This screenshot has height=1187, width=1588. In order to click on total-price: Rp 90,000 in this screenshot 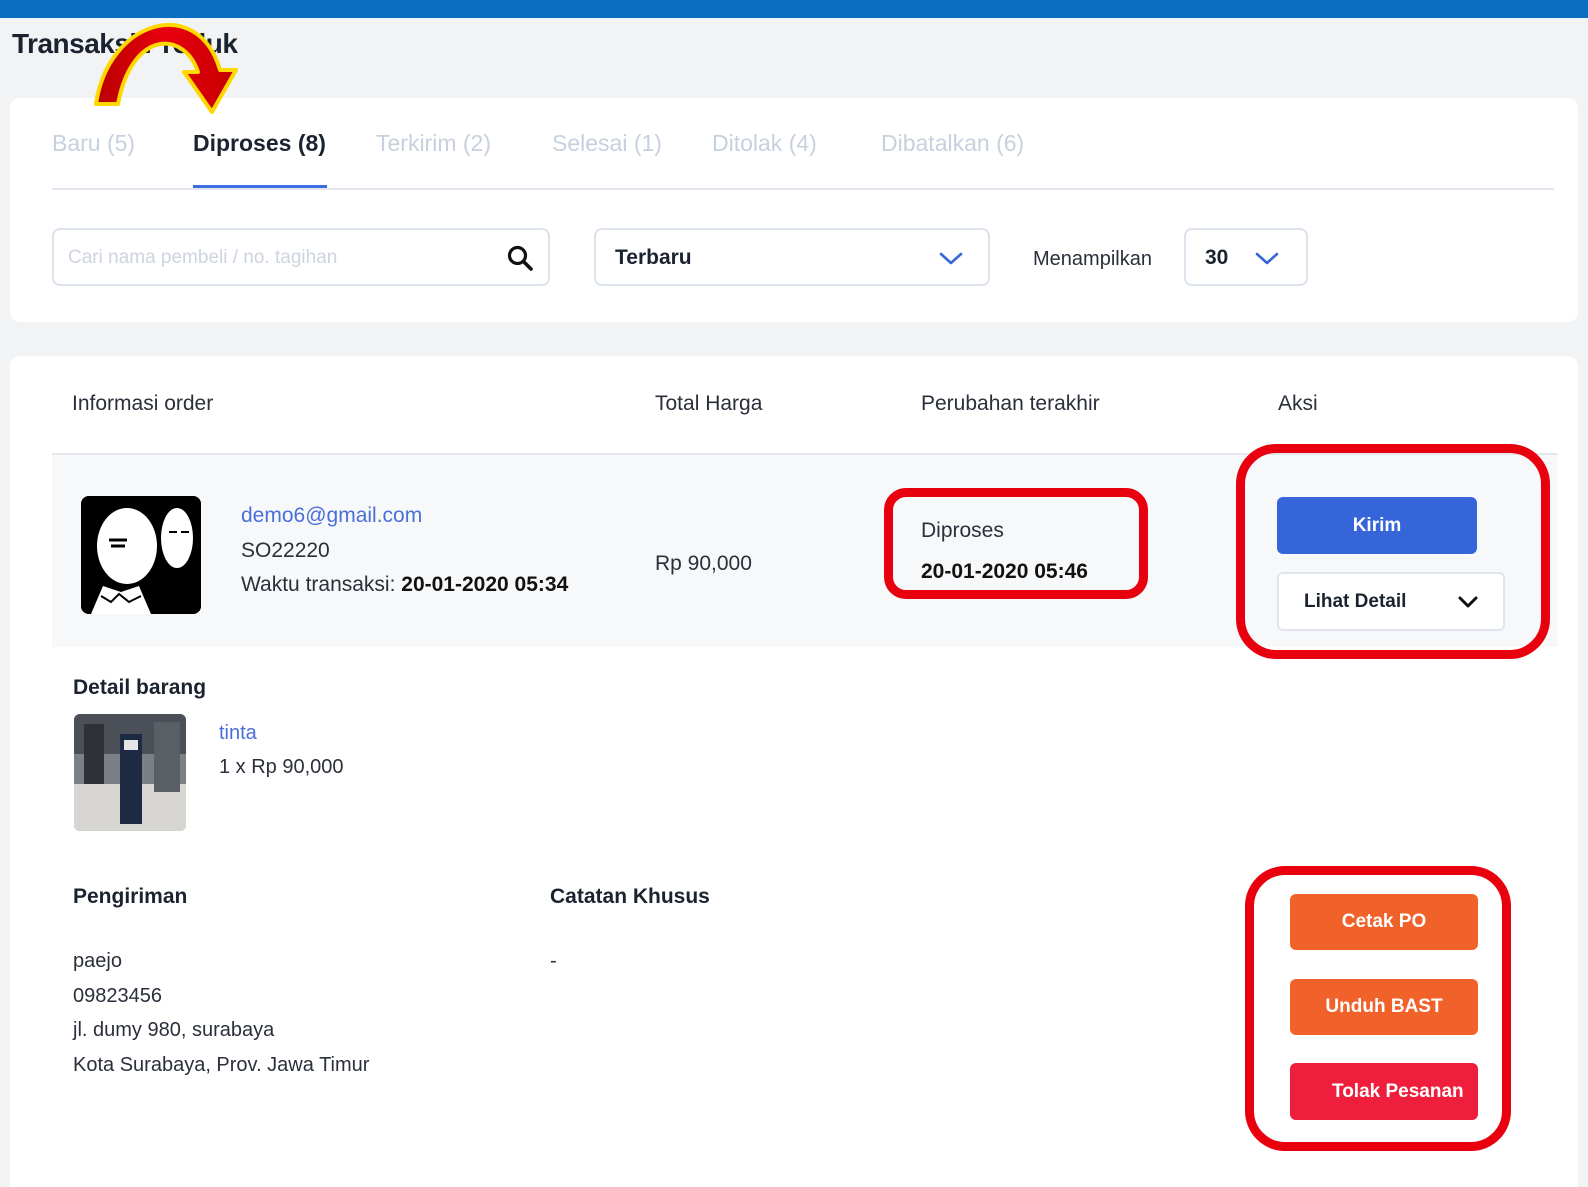, I will do `click(703, 563)`.